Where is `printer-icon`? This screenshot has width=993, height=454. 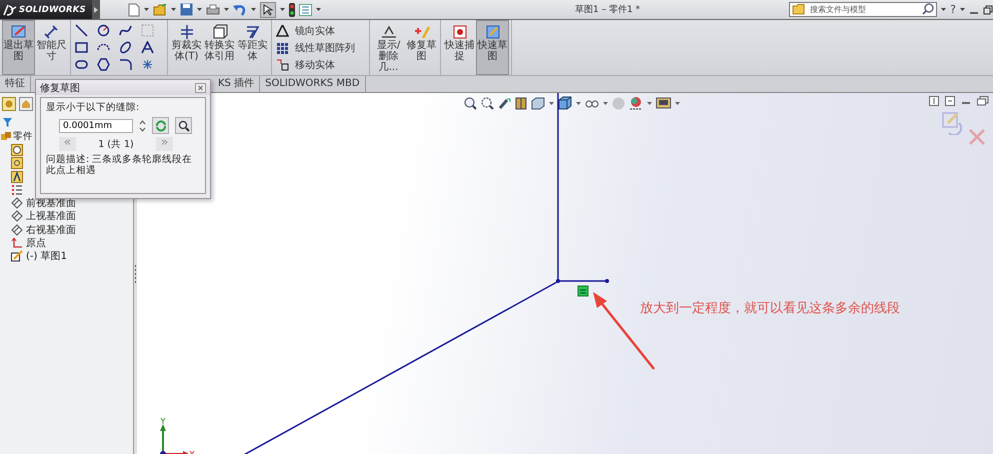
printer-icon is located at coordinates (213, 10).